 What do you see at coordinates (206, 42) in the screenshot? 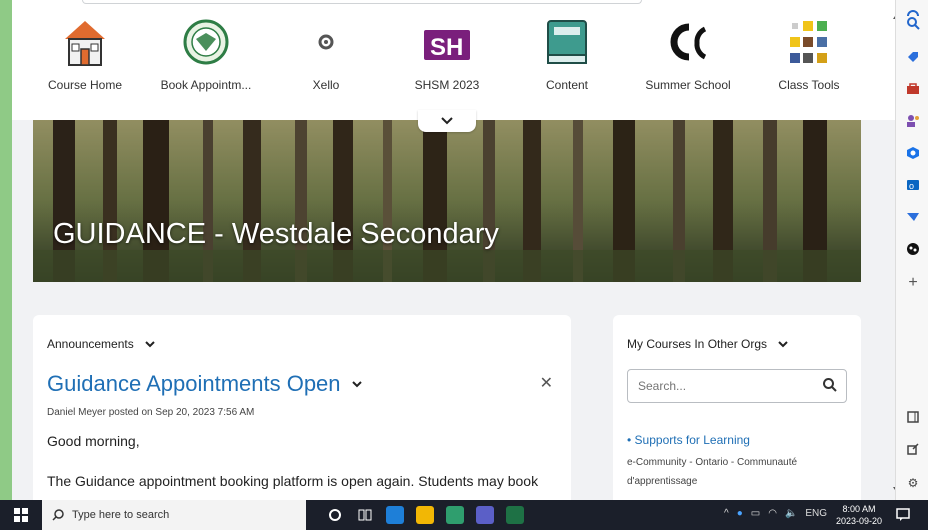
I see `school-crest-icon` at bounding box center [206, 42].